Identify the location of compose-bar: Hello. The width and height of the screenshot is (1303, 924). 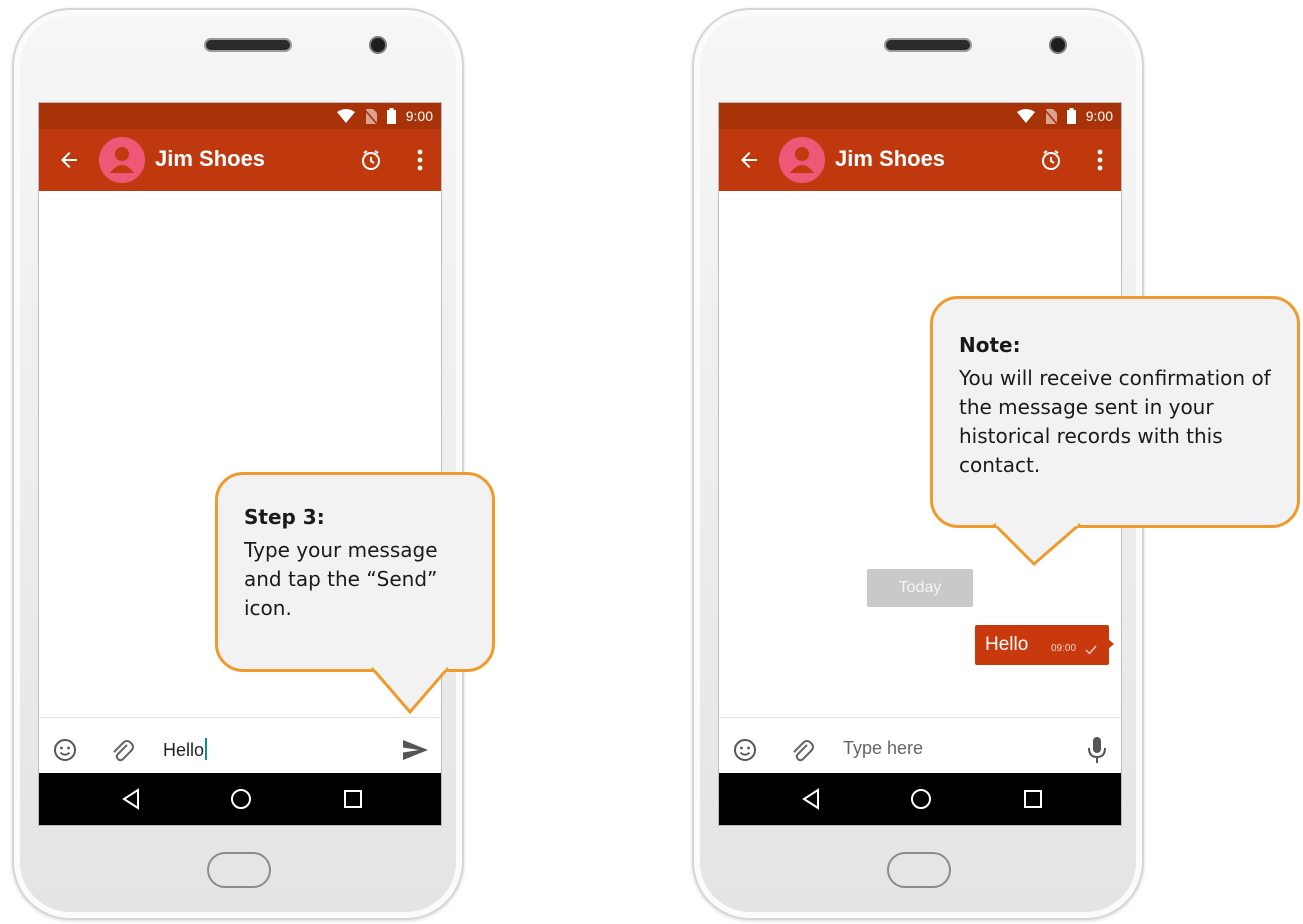
(240, 748).